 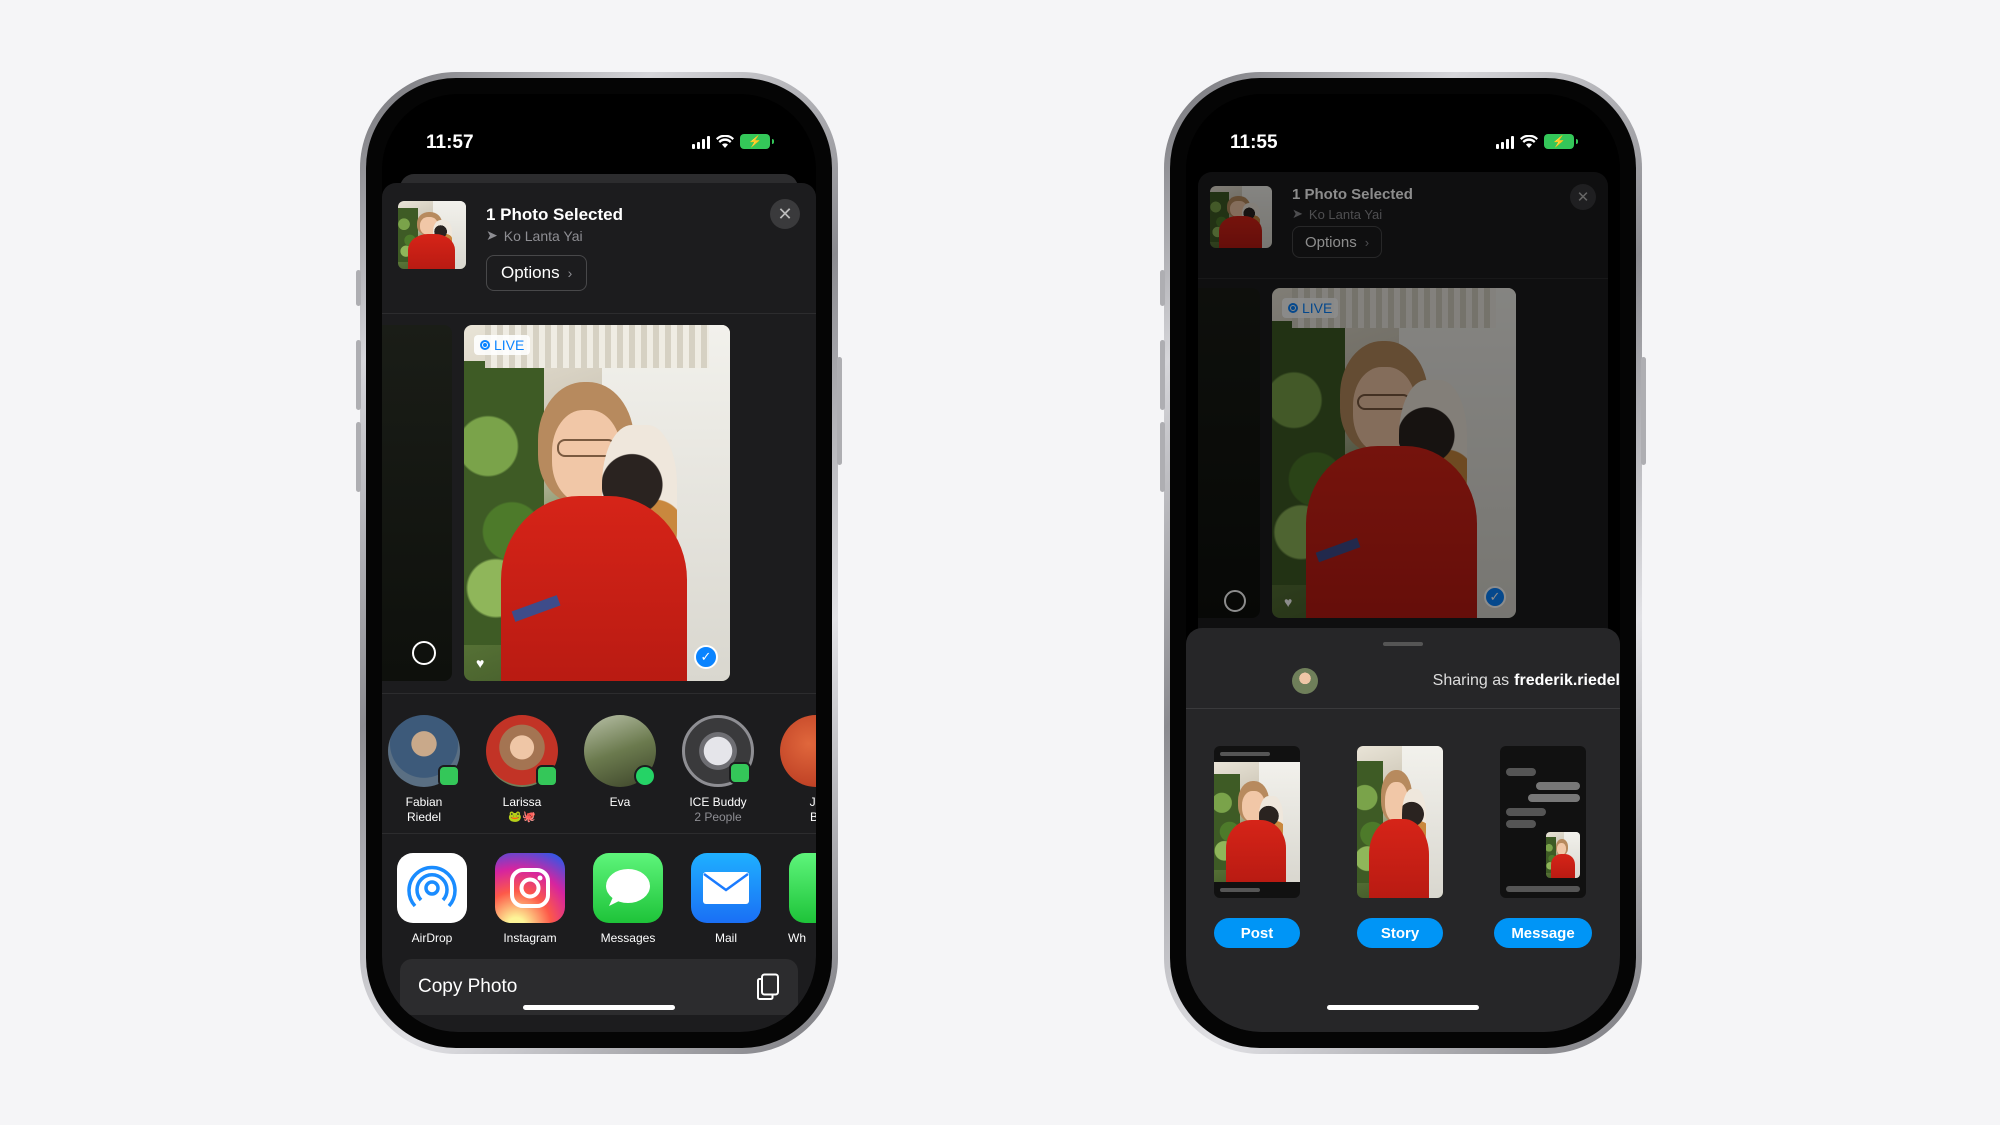 What do you see at coordinates (1543, 822) in the screenshot?
I see `message-preview` at bounding box center [1543, 822].